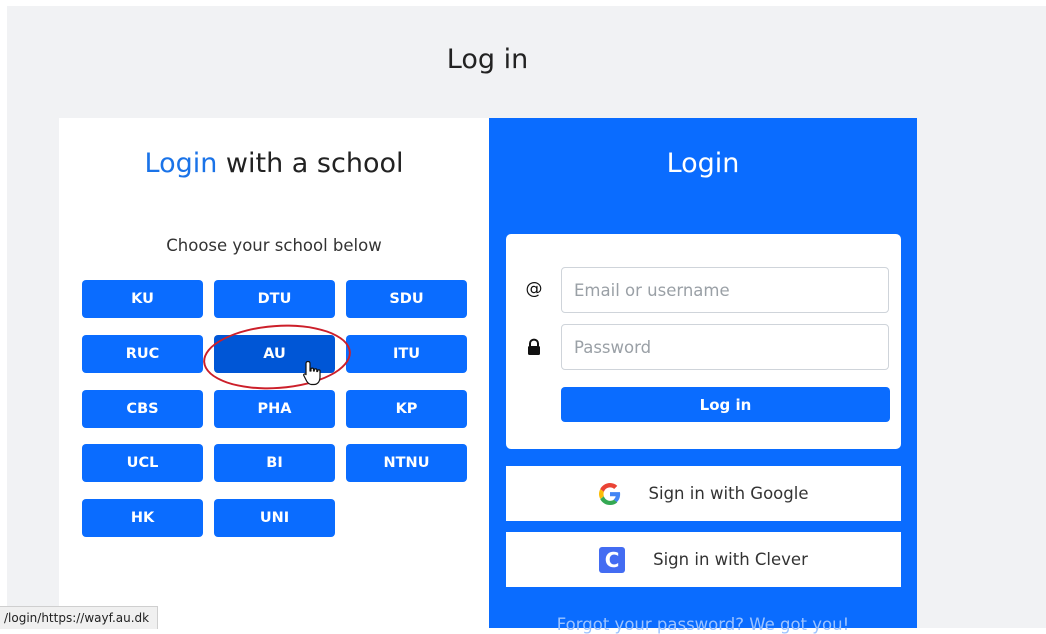 The image size is (1046, 634). I want to click on school-button-ruc: RUC, so click(142, 354).